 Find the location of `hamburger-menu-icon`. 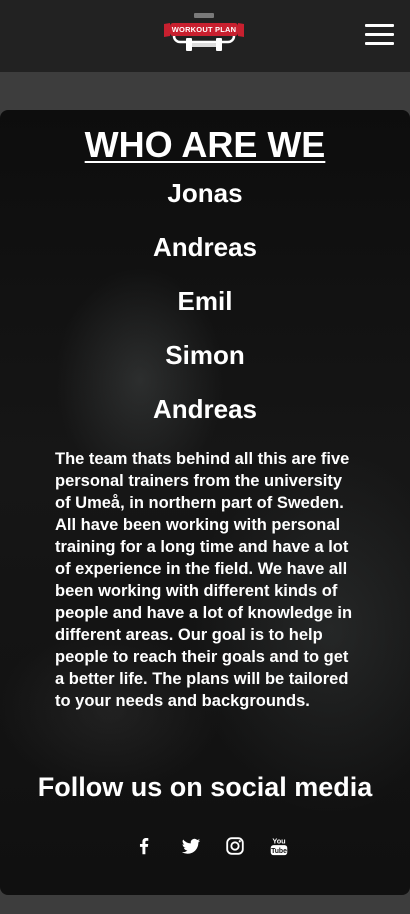

hamburger-menu-icon is located at coordinates (379, 35).